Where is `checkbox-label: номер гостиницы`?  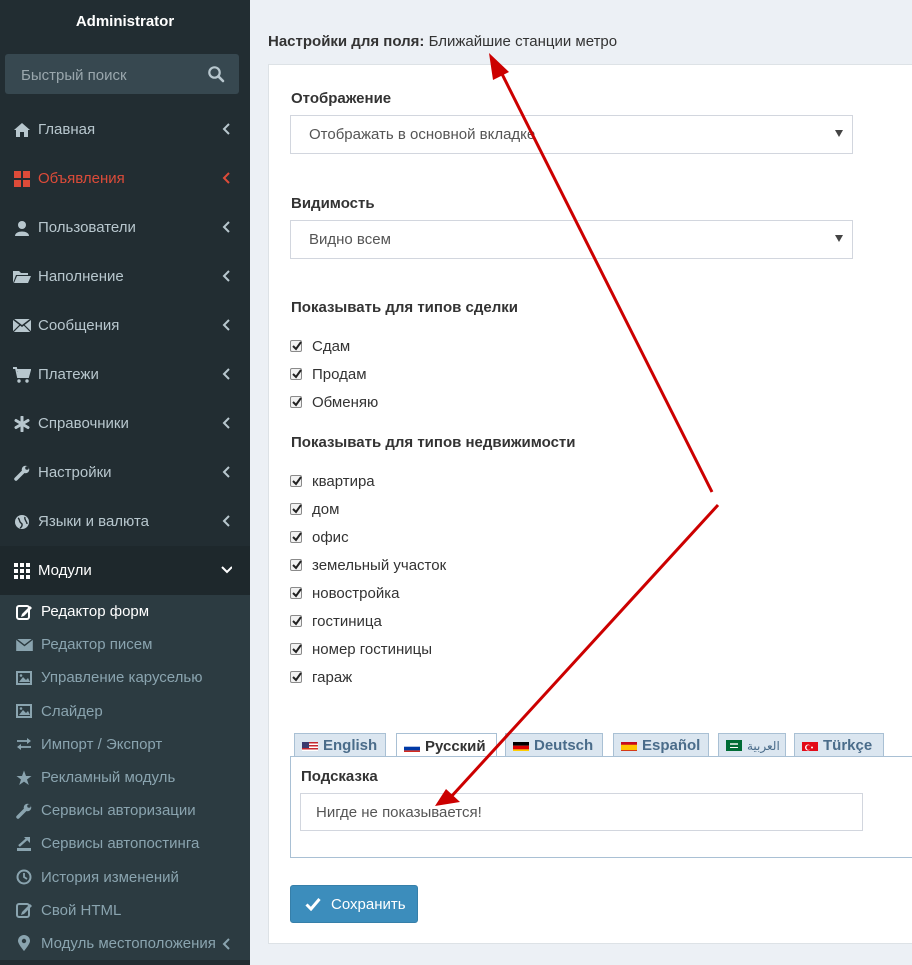 checkbox-label: номер гостиницы is located at coordinates (372, 649).